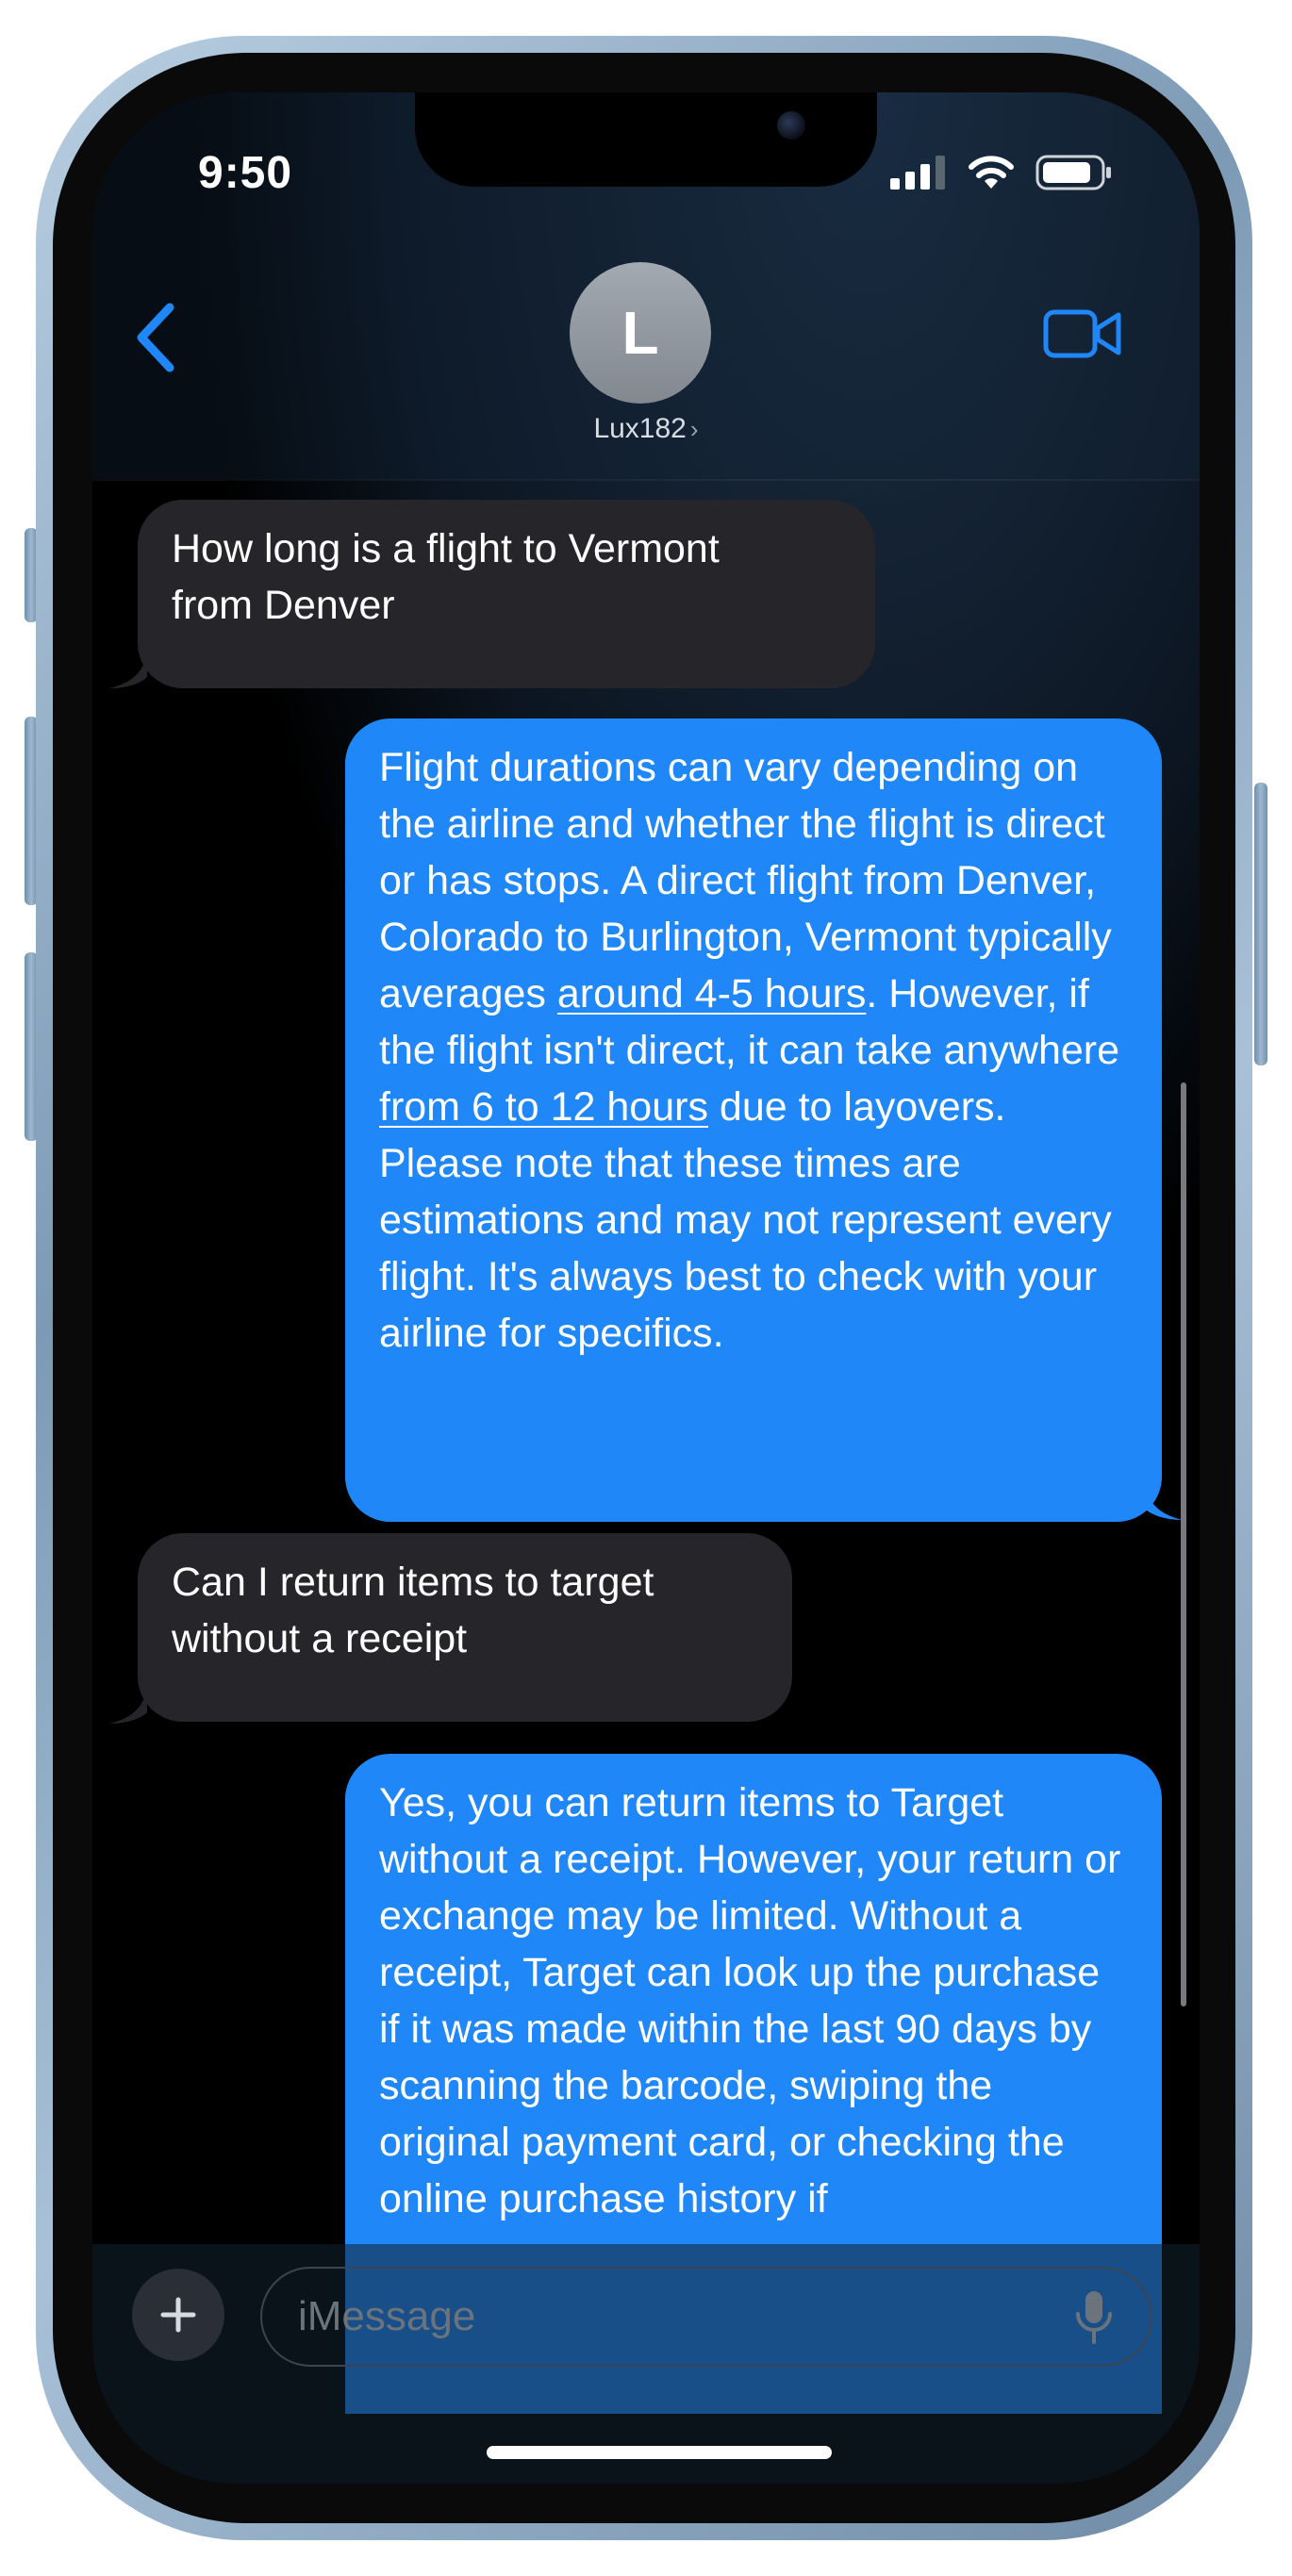 Image resolution: width=1292 pixels, height=2576 pixels. I want to click on chevron-left-icon, so click(155, 337).